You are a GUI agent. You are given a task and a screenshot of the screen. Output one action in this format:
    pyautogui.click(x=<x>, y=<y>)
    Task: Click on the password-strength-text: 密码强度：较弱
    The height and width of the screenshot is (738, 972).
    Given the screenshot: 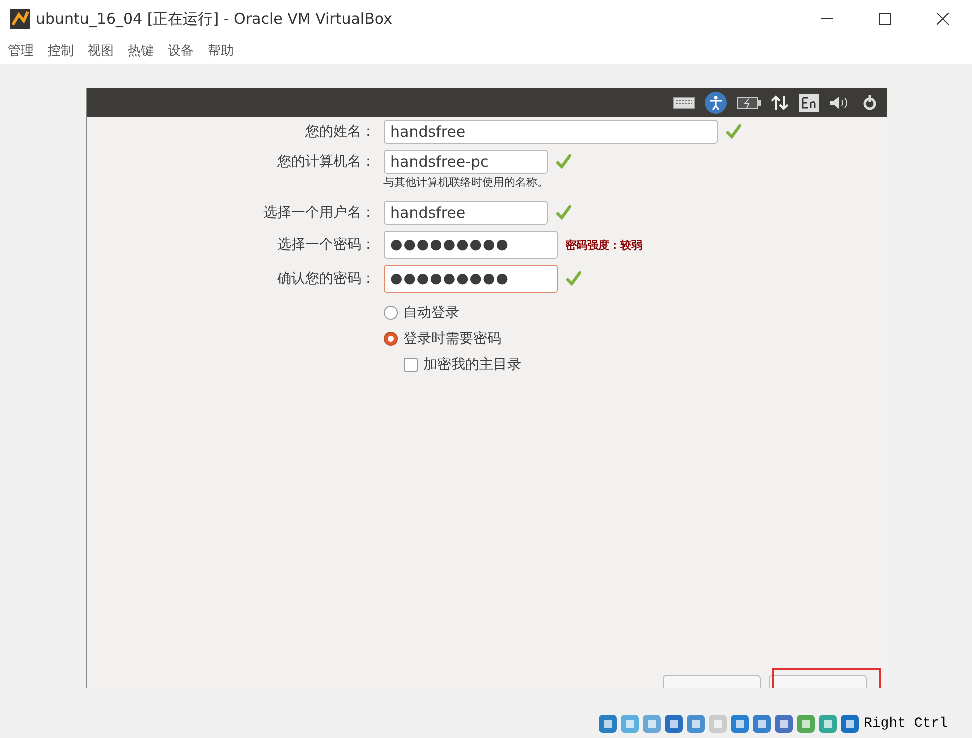 What is the action you would take?
    pyautogui.click(x=604, y=245)
    